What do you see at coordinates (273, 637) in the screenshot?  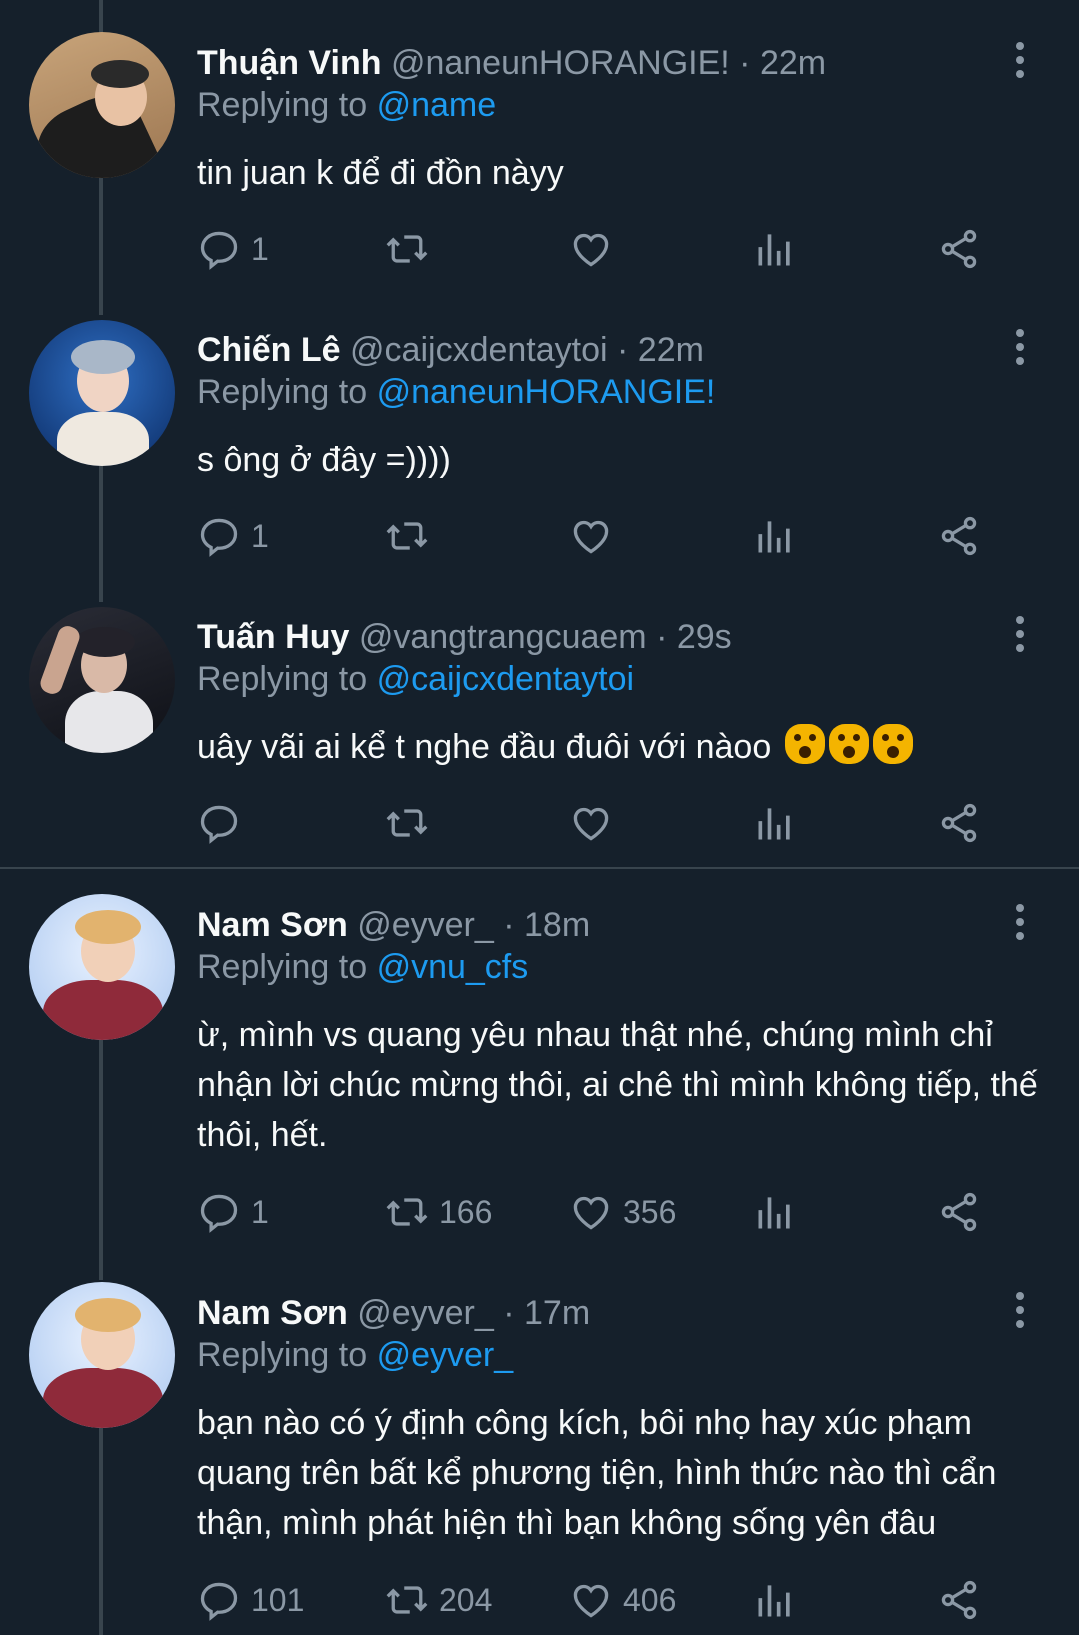 I see `author-name: Tuấn Huy` at bounding box center [273, 637].